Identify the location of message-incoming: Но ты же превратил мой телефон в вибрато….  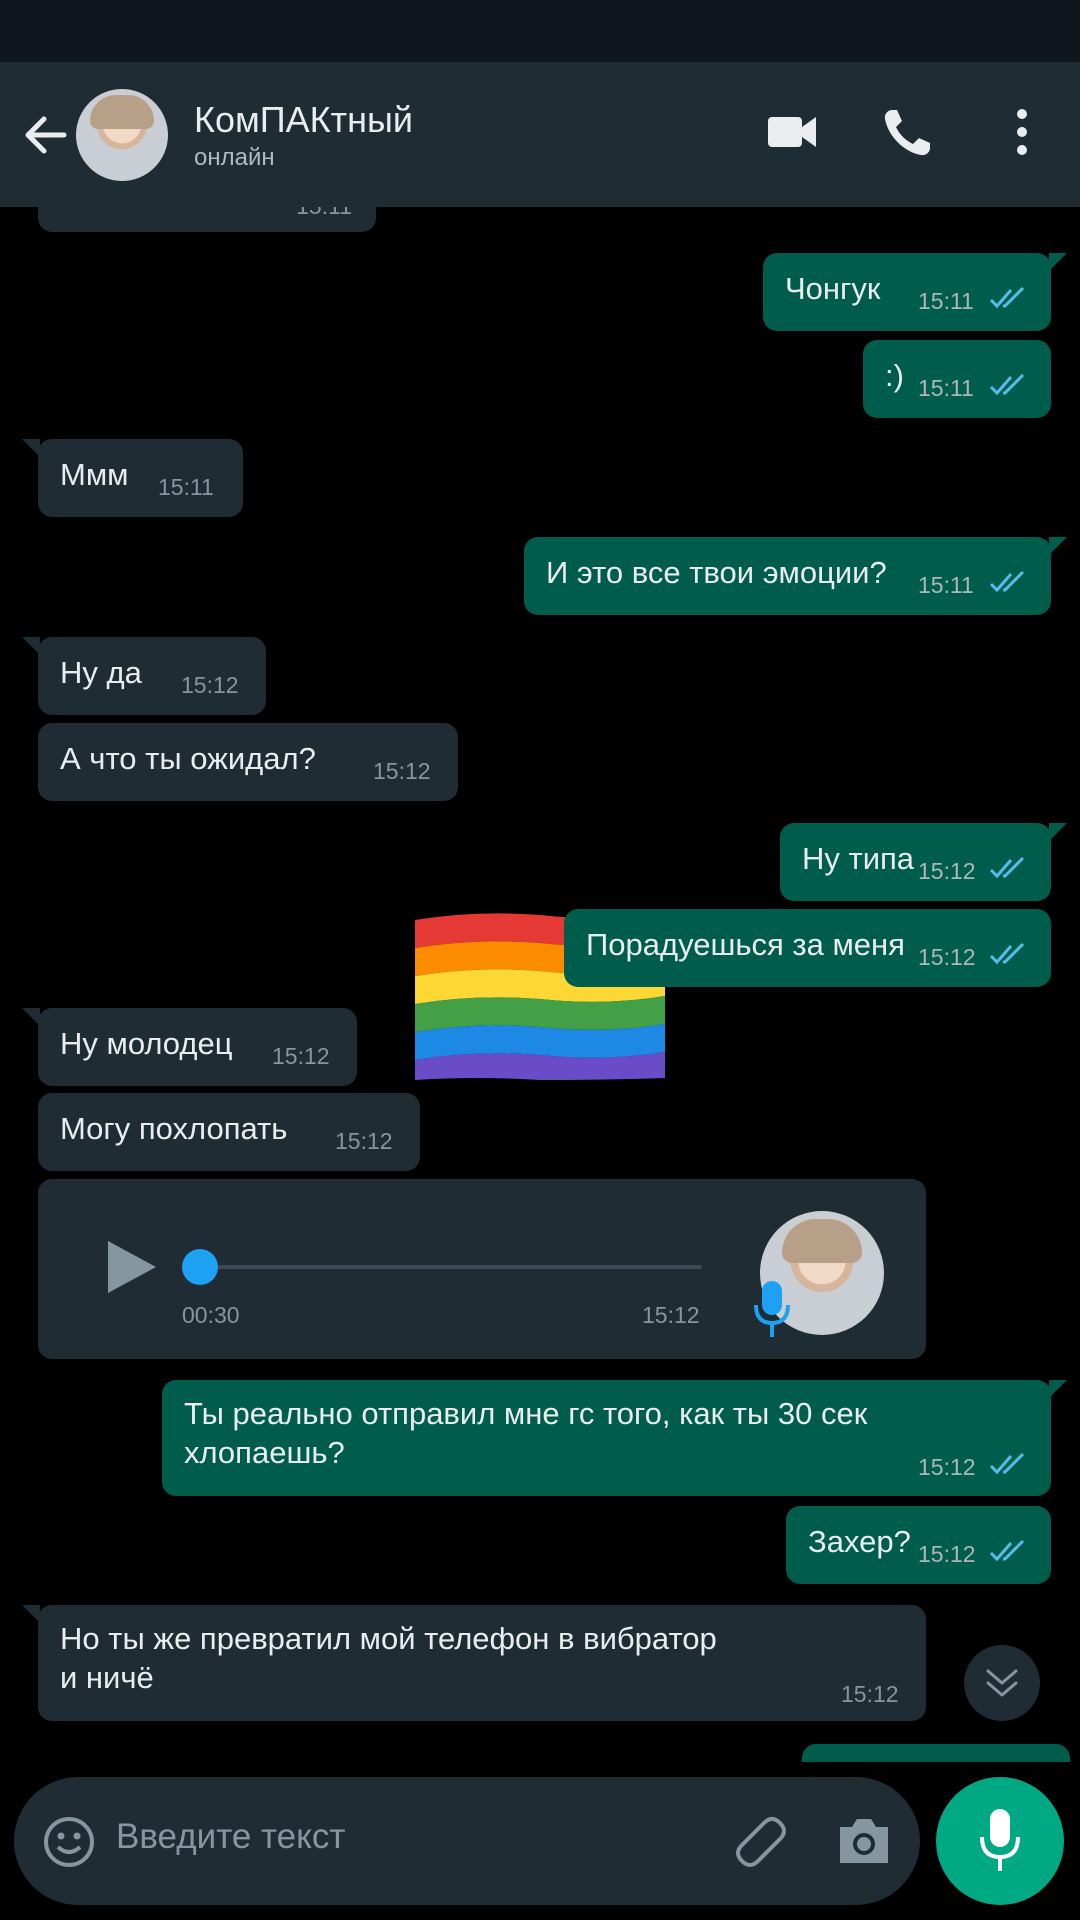
(474, 1663).